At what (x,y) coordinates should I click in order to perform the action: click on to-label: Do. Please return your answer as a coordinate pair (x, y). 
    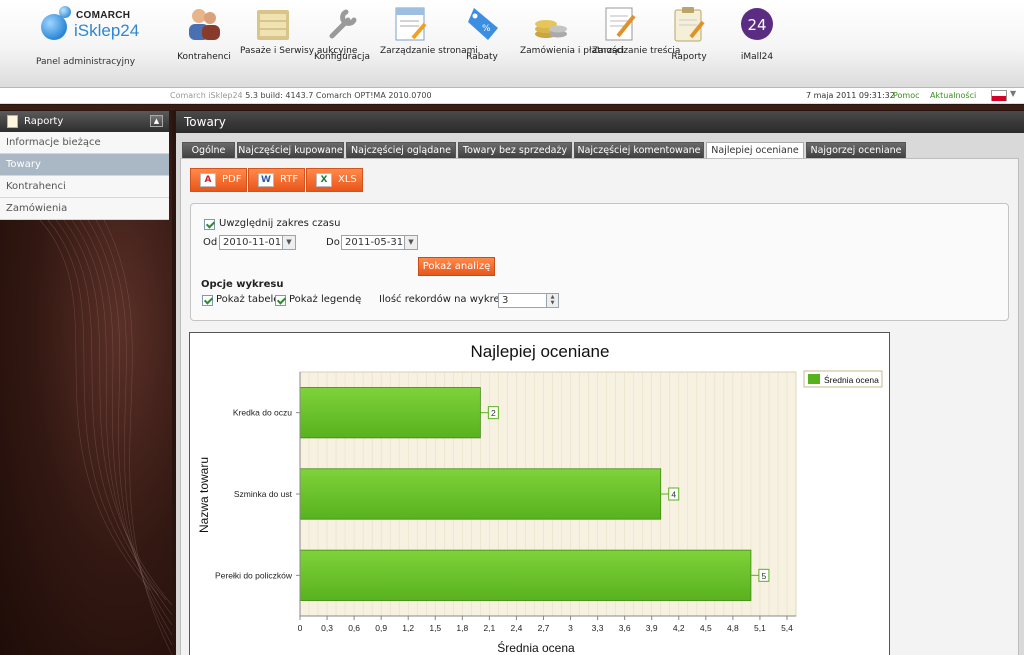
    Looking at the image, I should click on (333, 242).